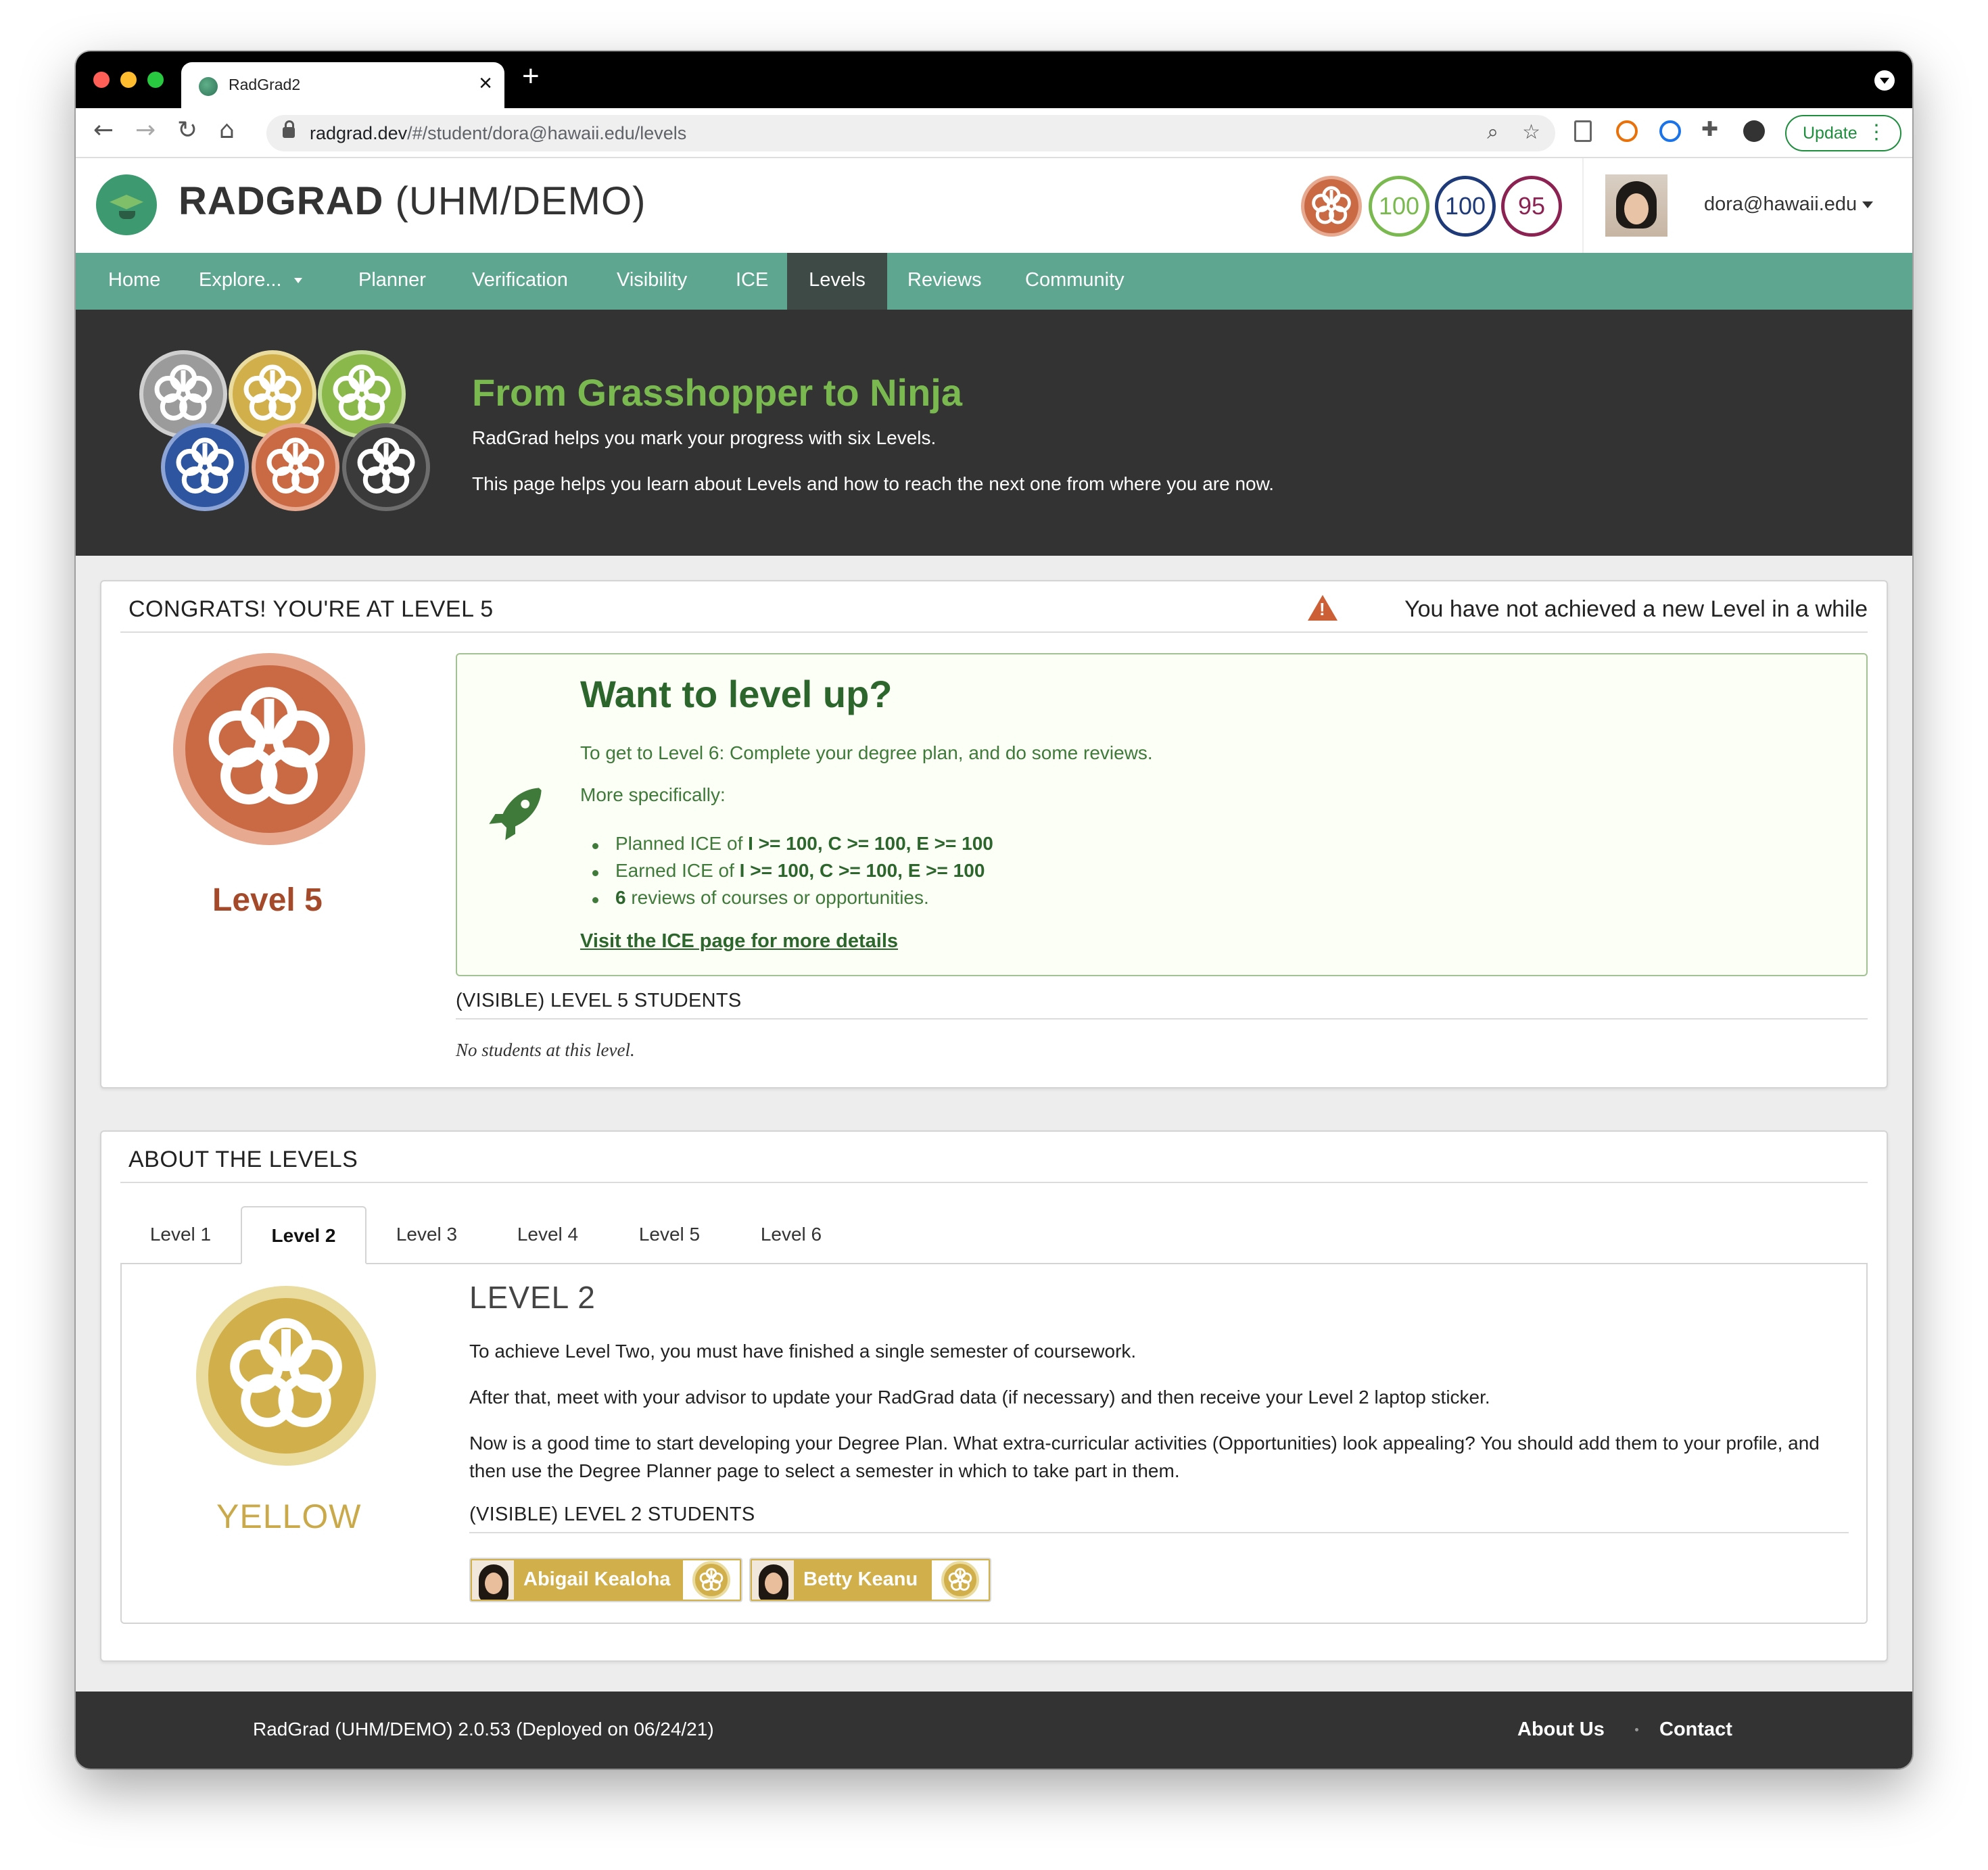 The height and width of the screenshot is (1870, 1988). I want to click on innovation-score: 100, so click(1399, 206).